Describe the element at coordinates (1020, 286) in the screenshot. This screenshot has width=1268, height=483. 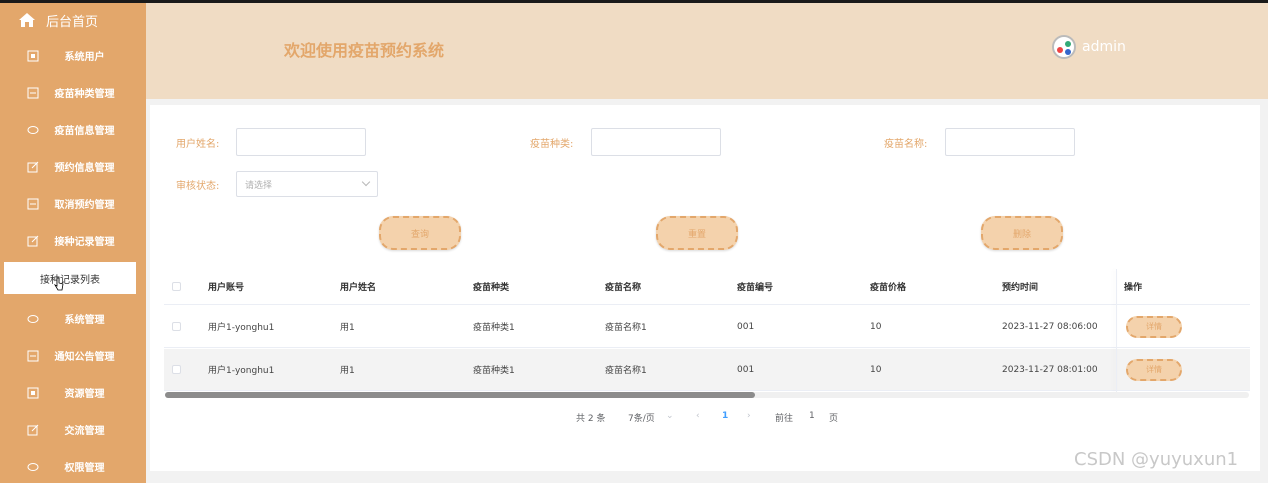
I see `column-header: 预约时间` at that location.